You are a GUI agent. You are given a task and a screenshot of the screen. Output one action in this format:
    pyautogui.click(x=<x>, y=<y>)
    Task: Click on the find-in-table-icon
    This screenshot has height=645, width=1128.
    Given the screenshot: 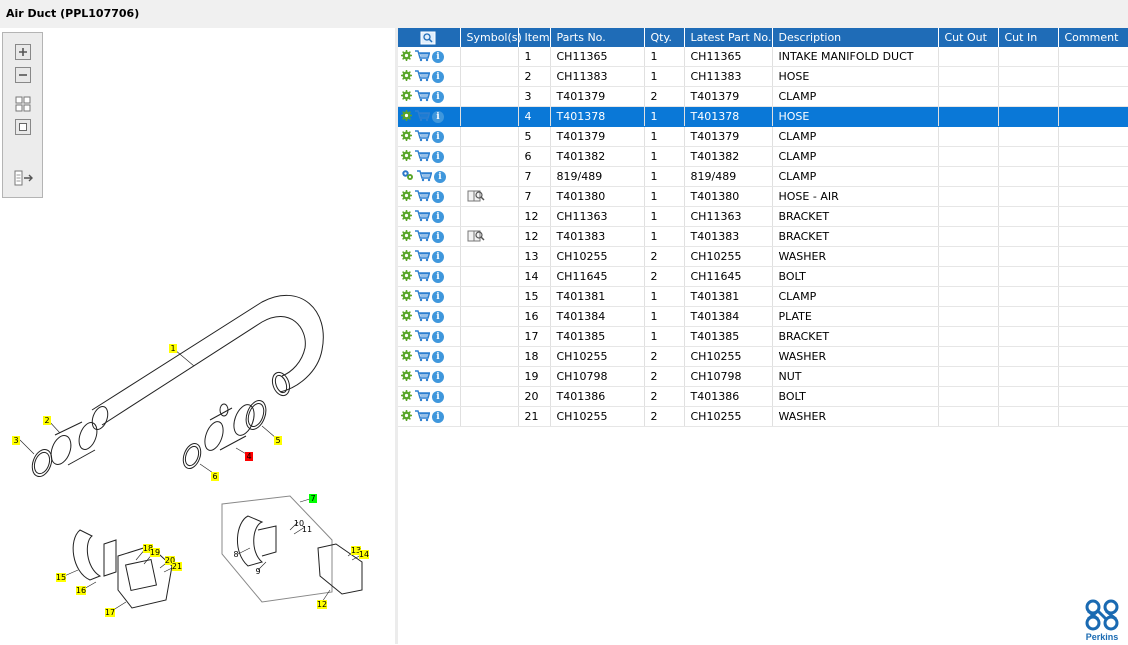 What is the action you would take?
    pyautogui.click(x=428, y=38)
    